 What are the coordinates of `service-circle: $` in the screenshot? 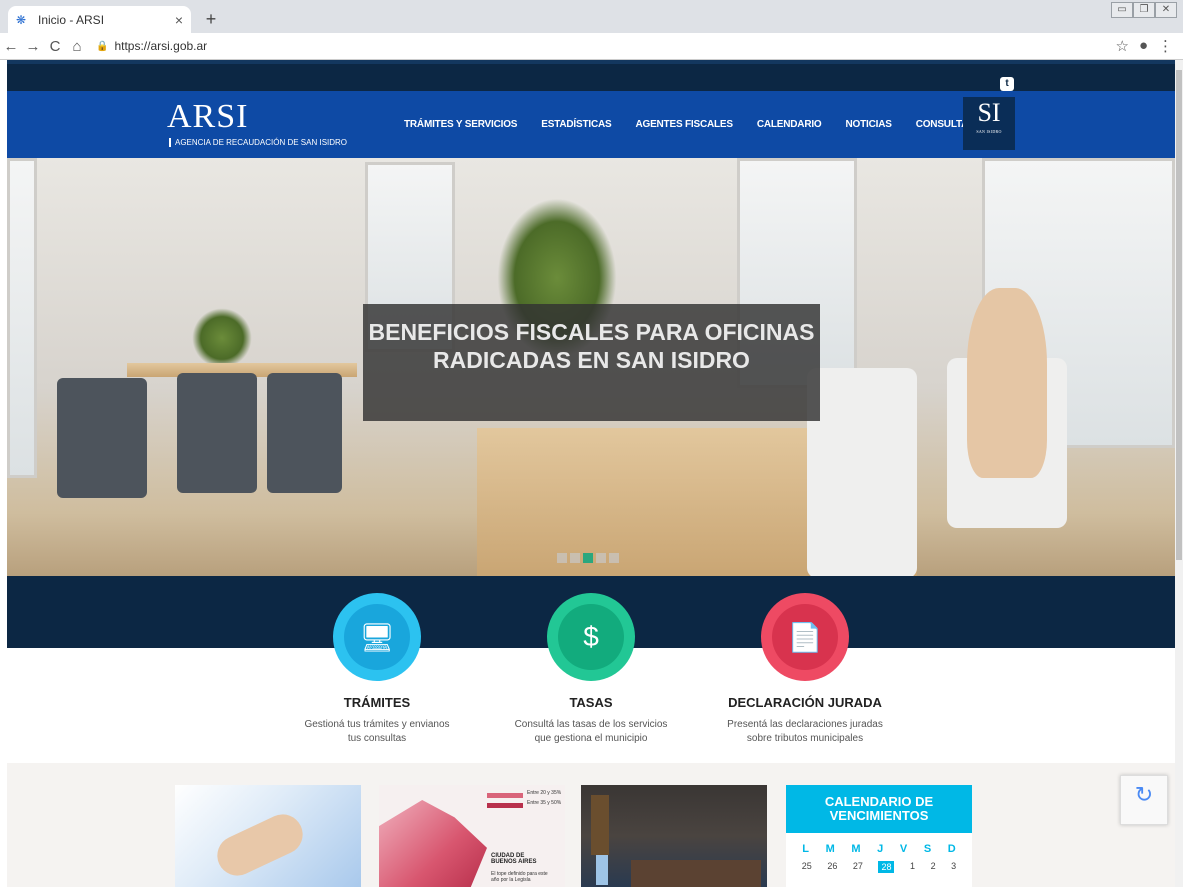 It's located at (591, 637).